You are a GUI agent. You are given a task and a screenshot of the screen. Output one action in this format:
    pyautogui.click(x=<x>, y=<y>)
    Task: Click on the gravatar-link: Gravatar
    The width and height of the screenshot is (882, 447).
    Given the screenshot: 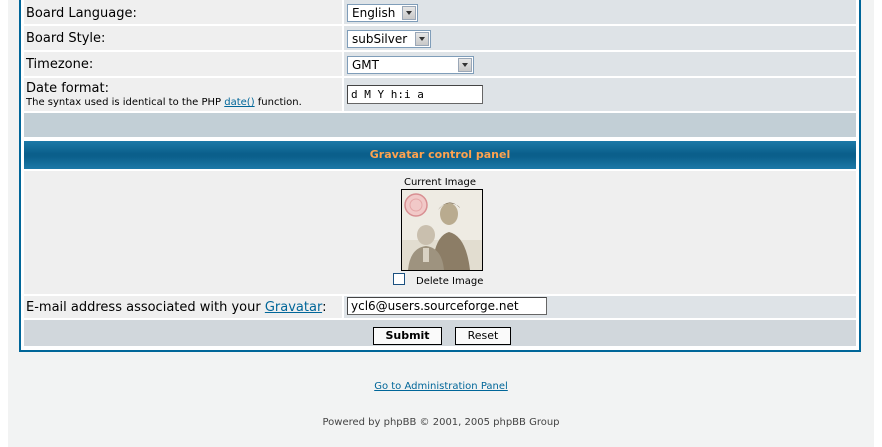 What is the action you would take?
    pyautogui.click(x=293, y=307)
    